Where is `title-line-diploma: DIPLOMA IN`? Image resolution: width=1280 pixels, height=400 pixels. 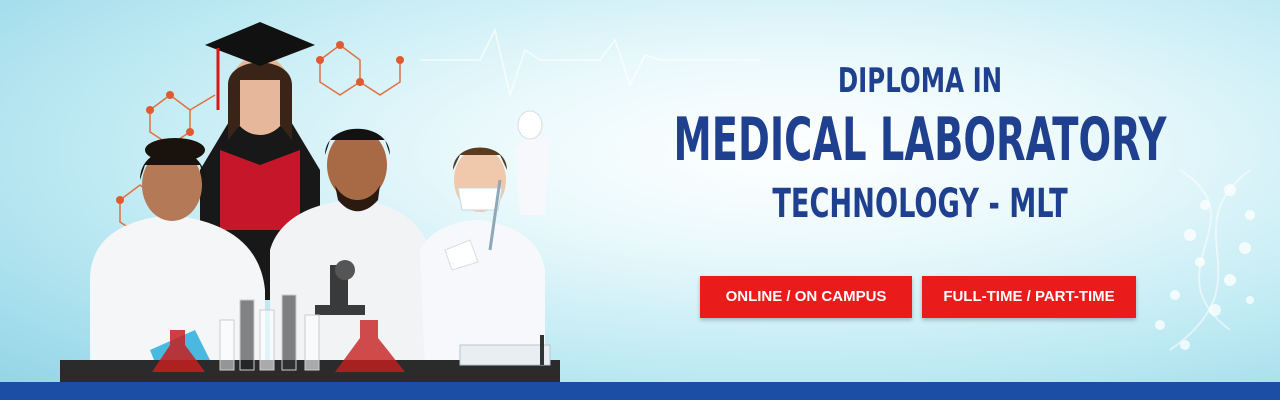 title-line-diploma: DIPLOMA IN is located at coordinates (920, 81).